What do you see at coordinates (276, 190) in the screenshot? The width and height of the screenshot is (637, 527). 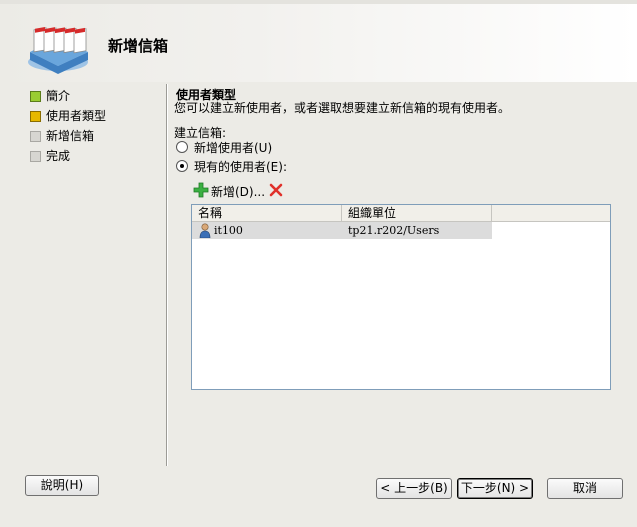 I see `remove-icon` at bounding box center [276, 190].